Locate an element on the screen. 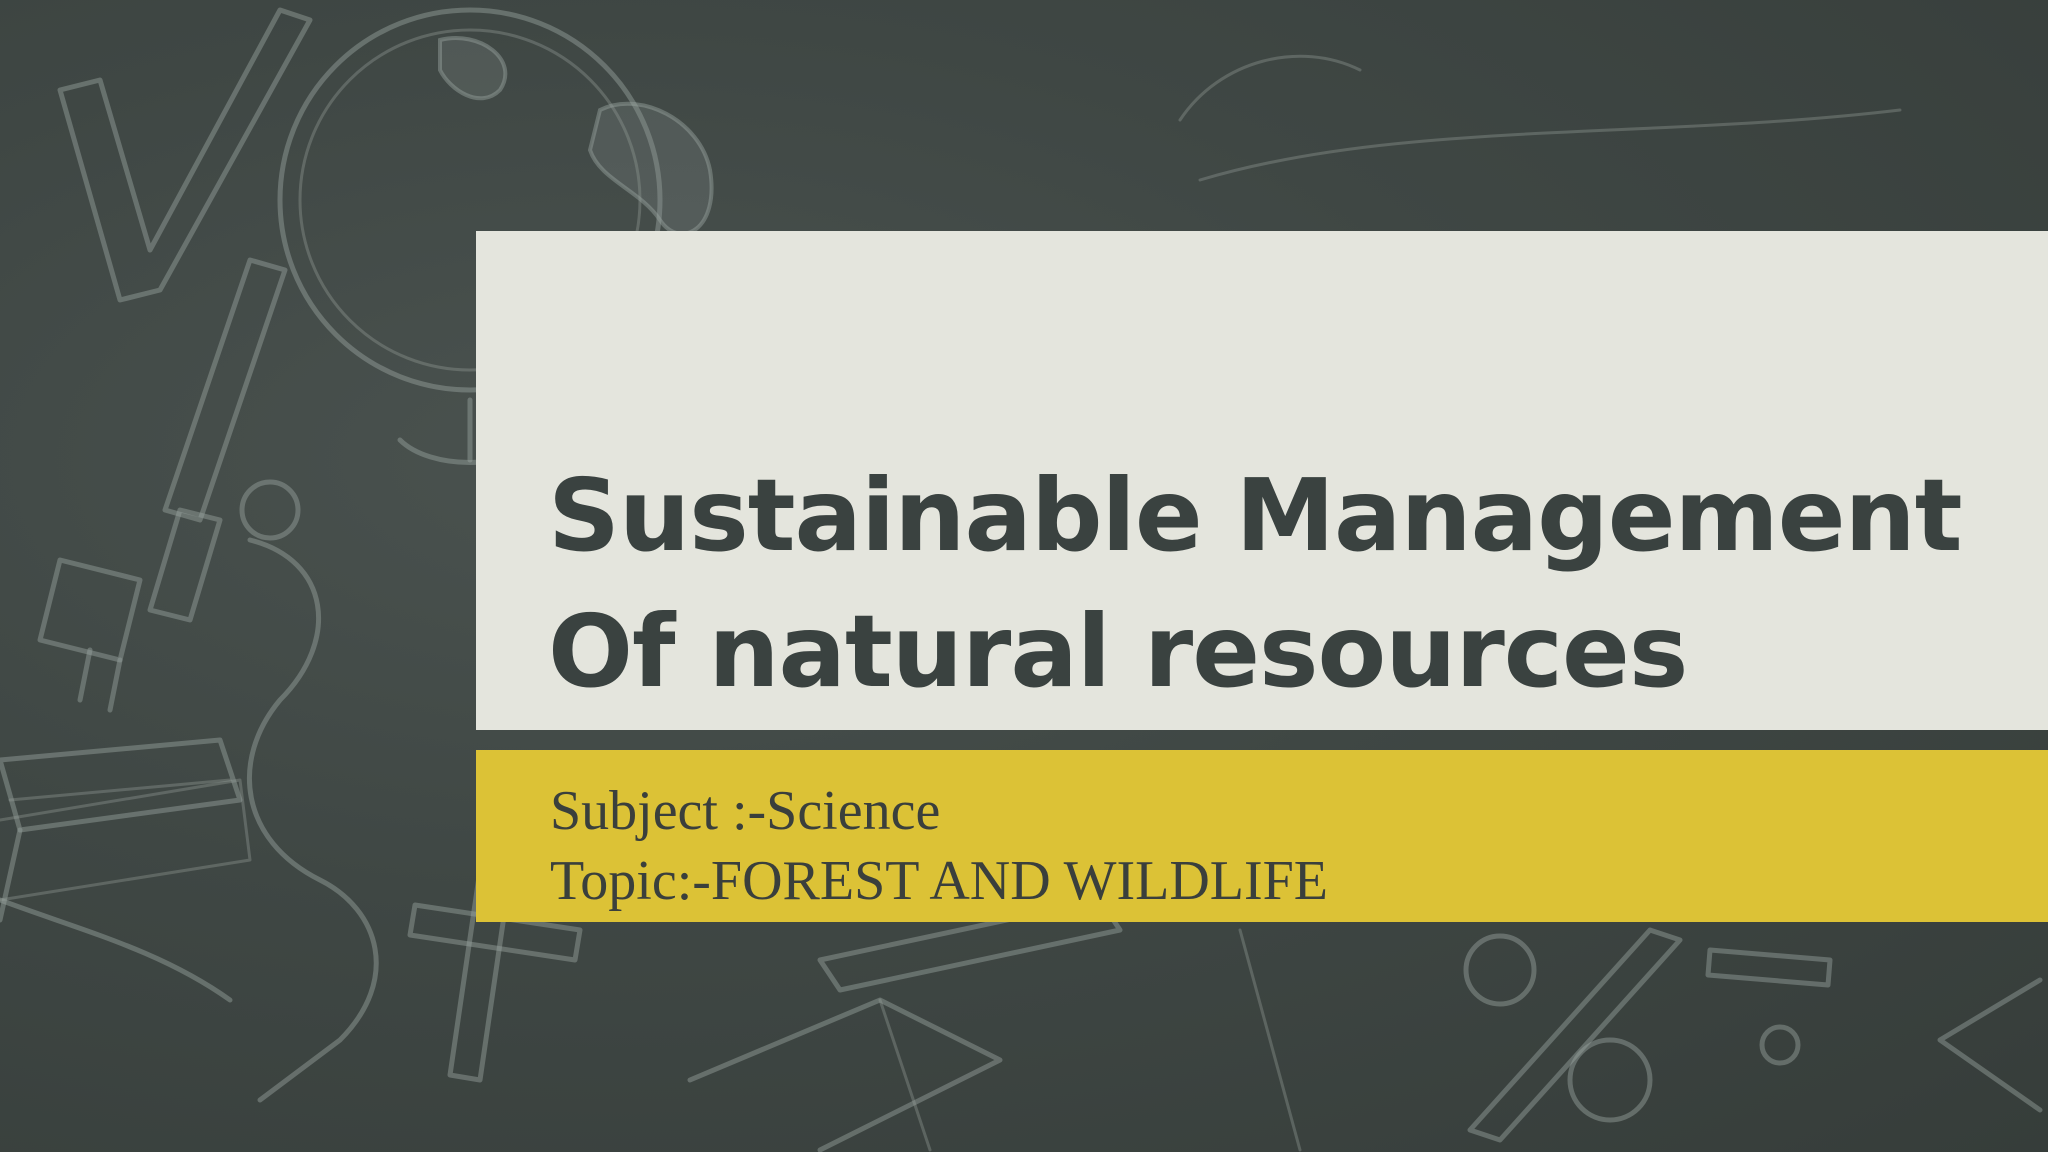 This screenshot has width=2048, height=1152. subject-line: Subject :-Science is located at coordinates (745, 811).